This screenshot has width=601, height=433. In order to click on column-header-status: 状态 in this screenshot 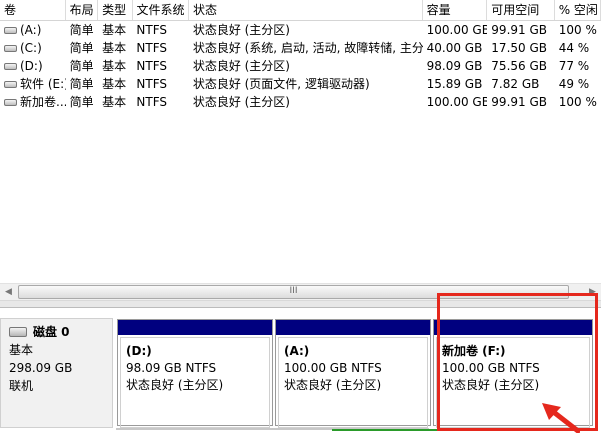, I will do `click(306, 10)`.